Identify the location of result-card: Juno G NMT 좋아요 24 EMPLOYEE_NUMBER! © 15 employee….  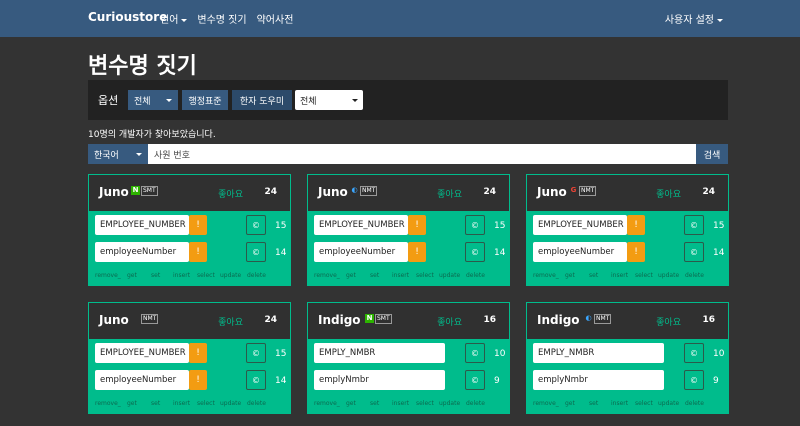
(627, 230).